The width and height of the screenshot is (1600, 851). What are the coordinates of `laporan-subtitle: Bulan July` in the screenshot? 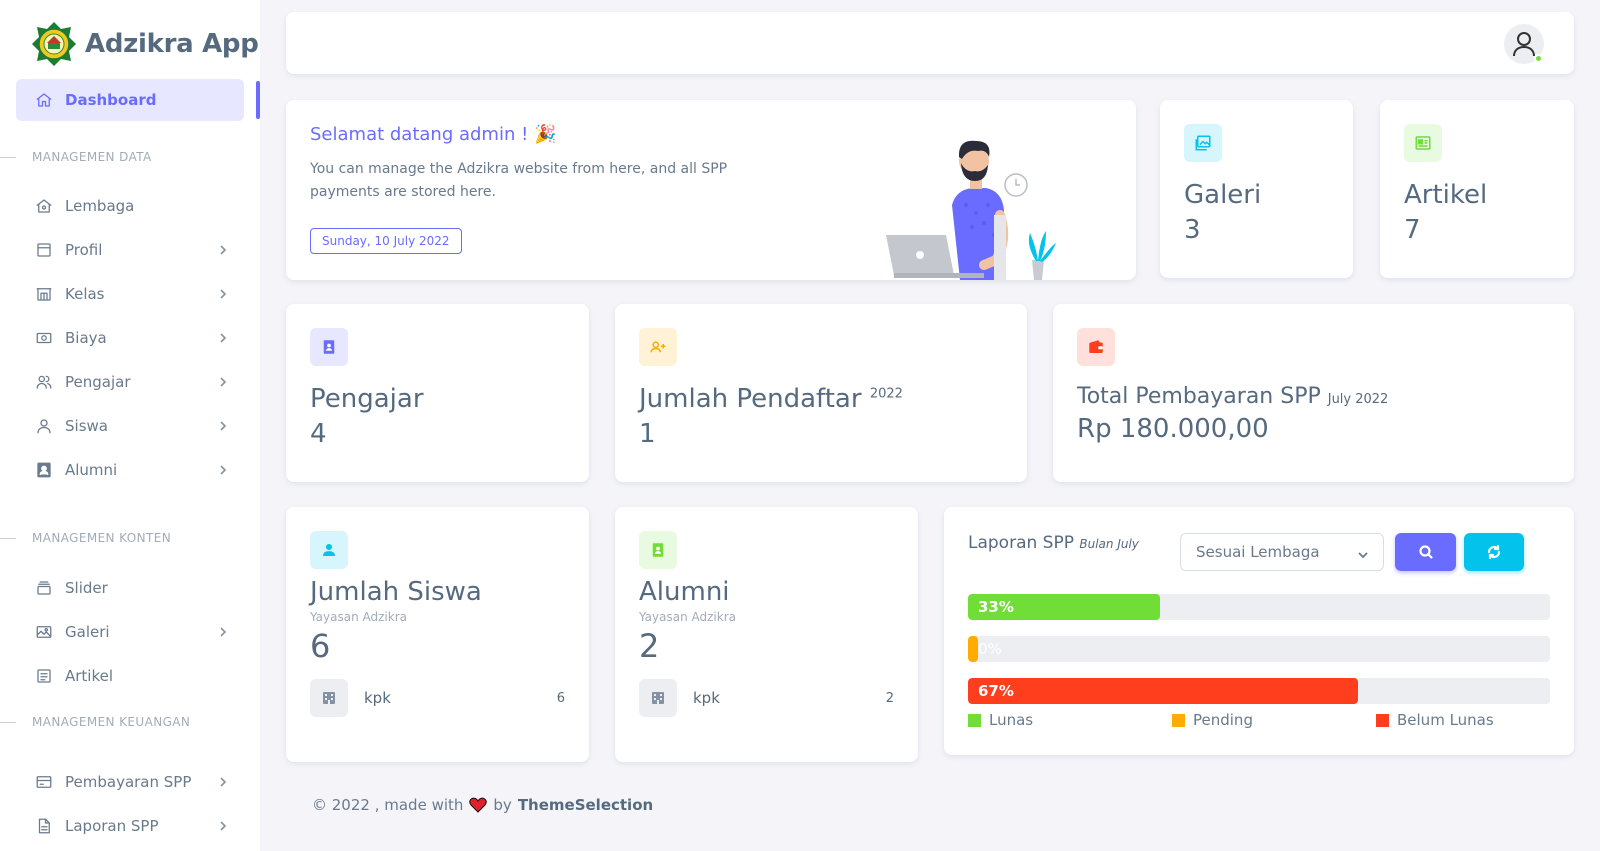 It's located at (1109, 544).